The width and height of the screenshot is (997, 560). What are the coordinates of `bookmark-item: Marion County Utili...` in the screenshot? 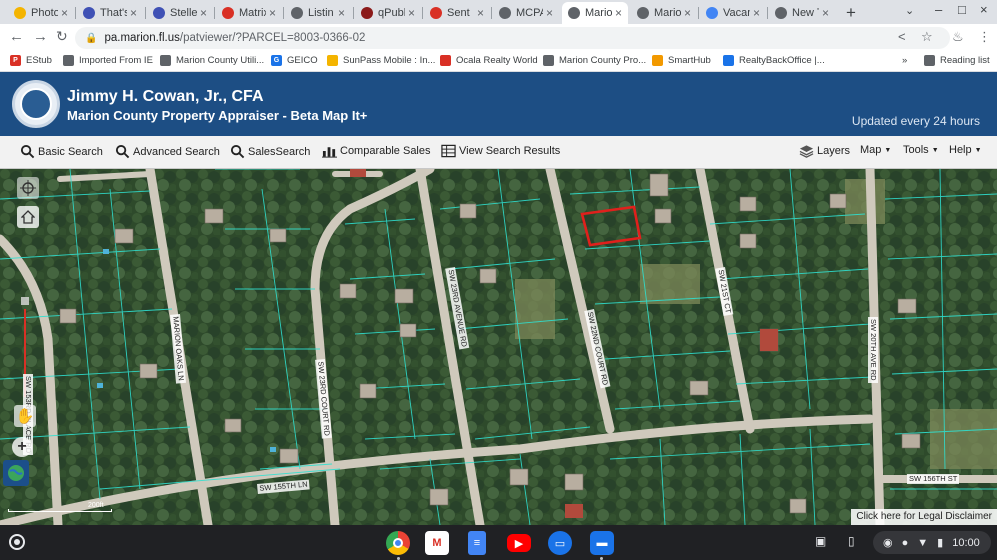 It's located at (212, 60).